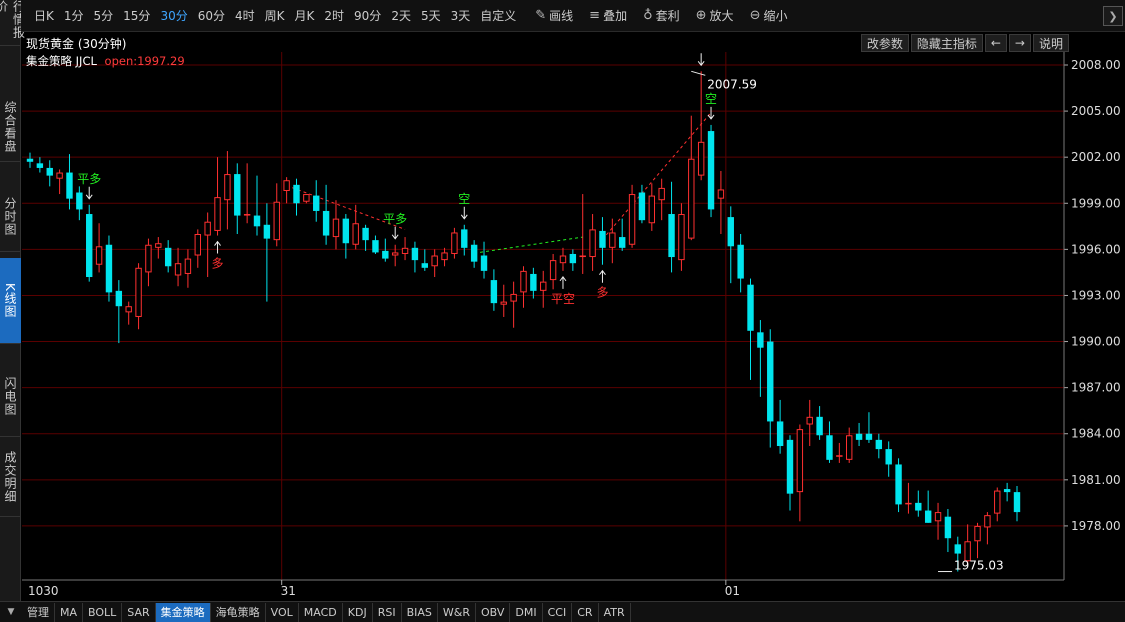  Describe the element at coordinates (238, 612) in the screenshot. I see `indicator-tab-5: 海龟策略` at that location.